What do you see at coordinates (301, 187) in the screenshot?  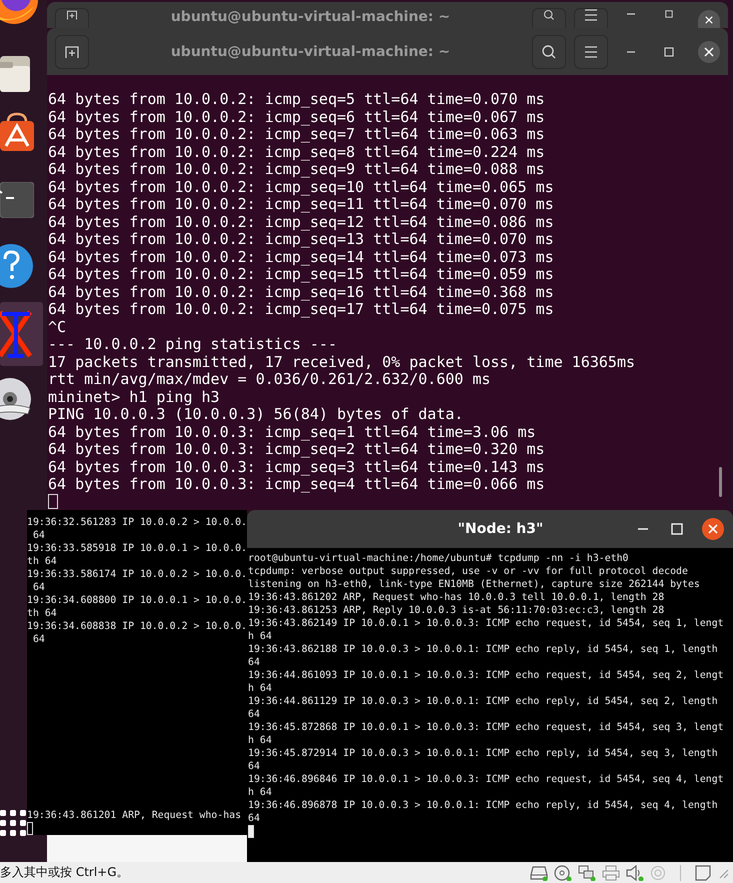 I see `terminal-line: 64 bytes from 10.0.0.2: icmp_seq=10 ttl=64 time=0.065 ms` at bounding box center [301, 187].